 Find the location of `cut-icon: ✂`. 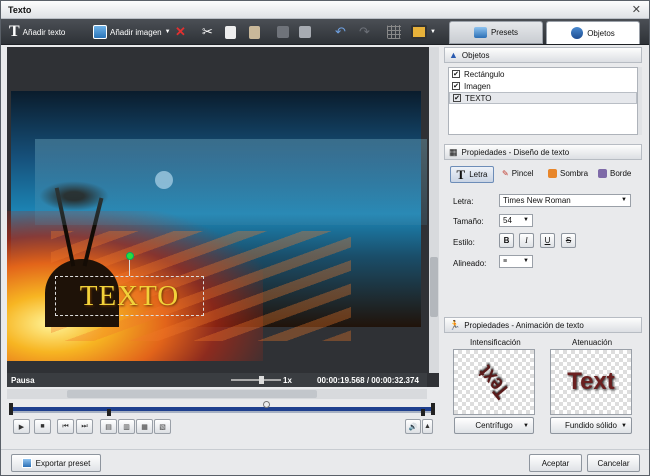

cut-icon: ✂ is located at coordinates (207, 32).